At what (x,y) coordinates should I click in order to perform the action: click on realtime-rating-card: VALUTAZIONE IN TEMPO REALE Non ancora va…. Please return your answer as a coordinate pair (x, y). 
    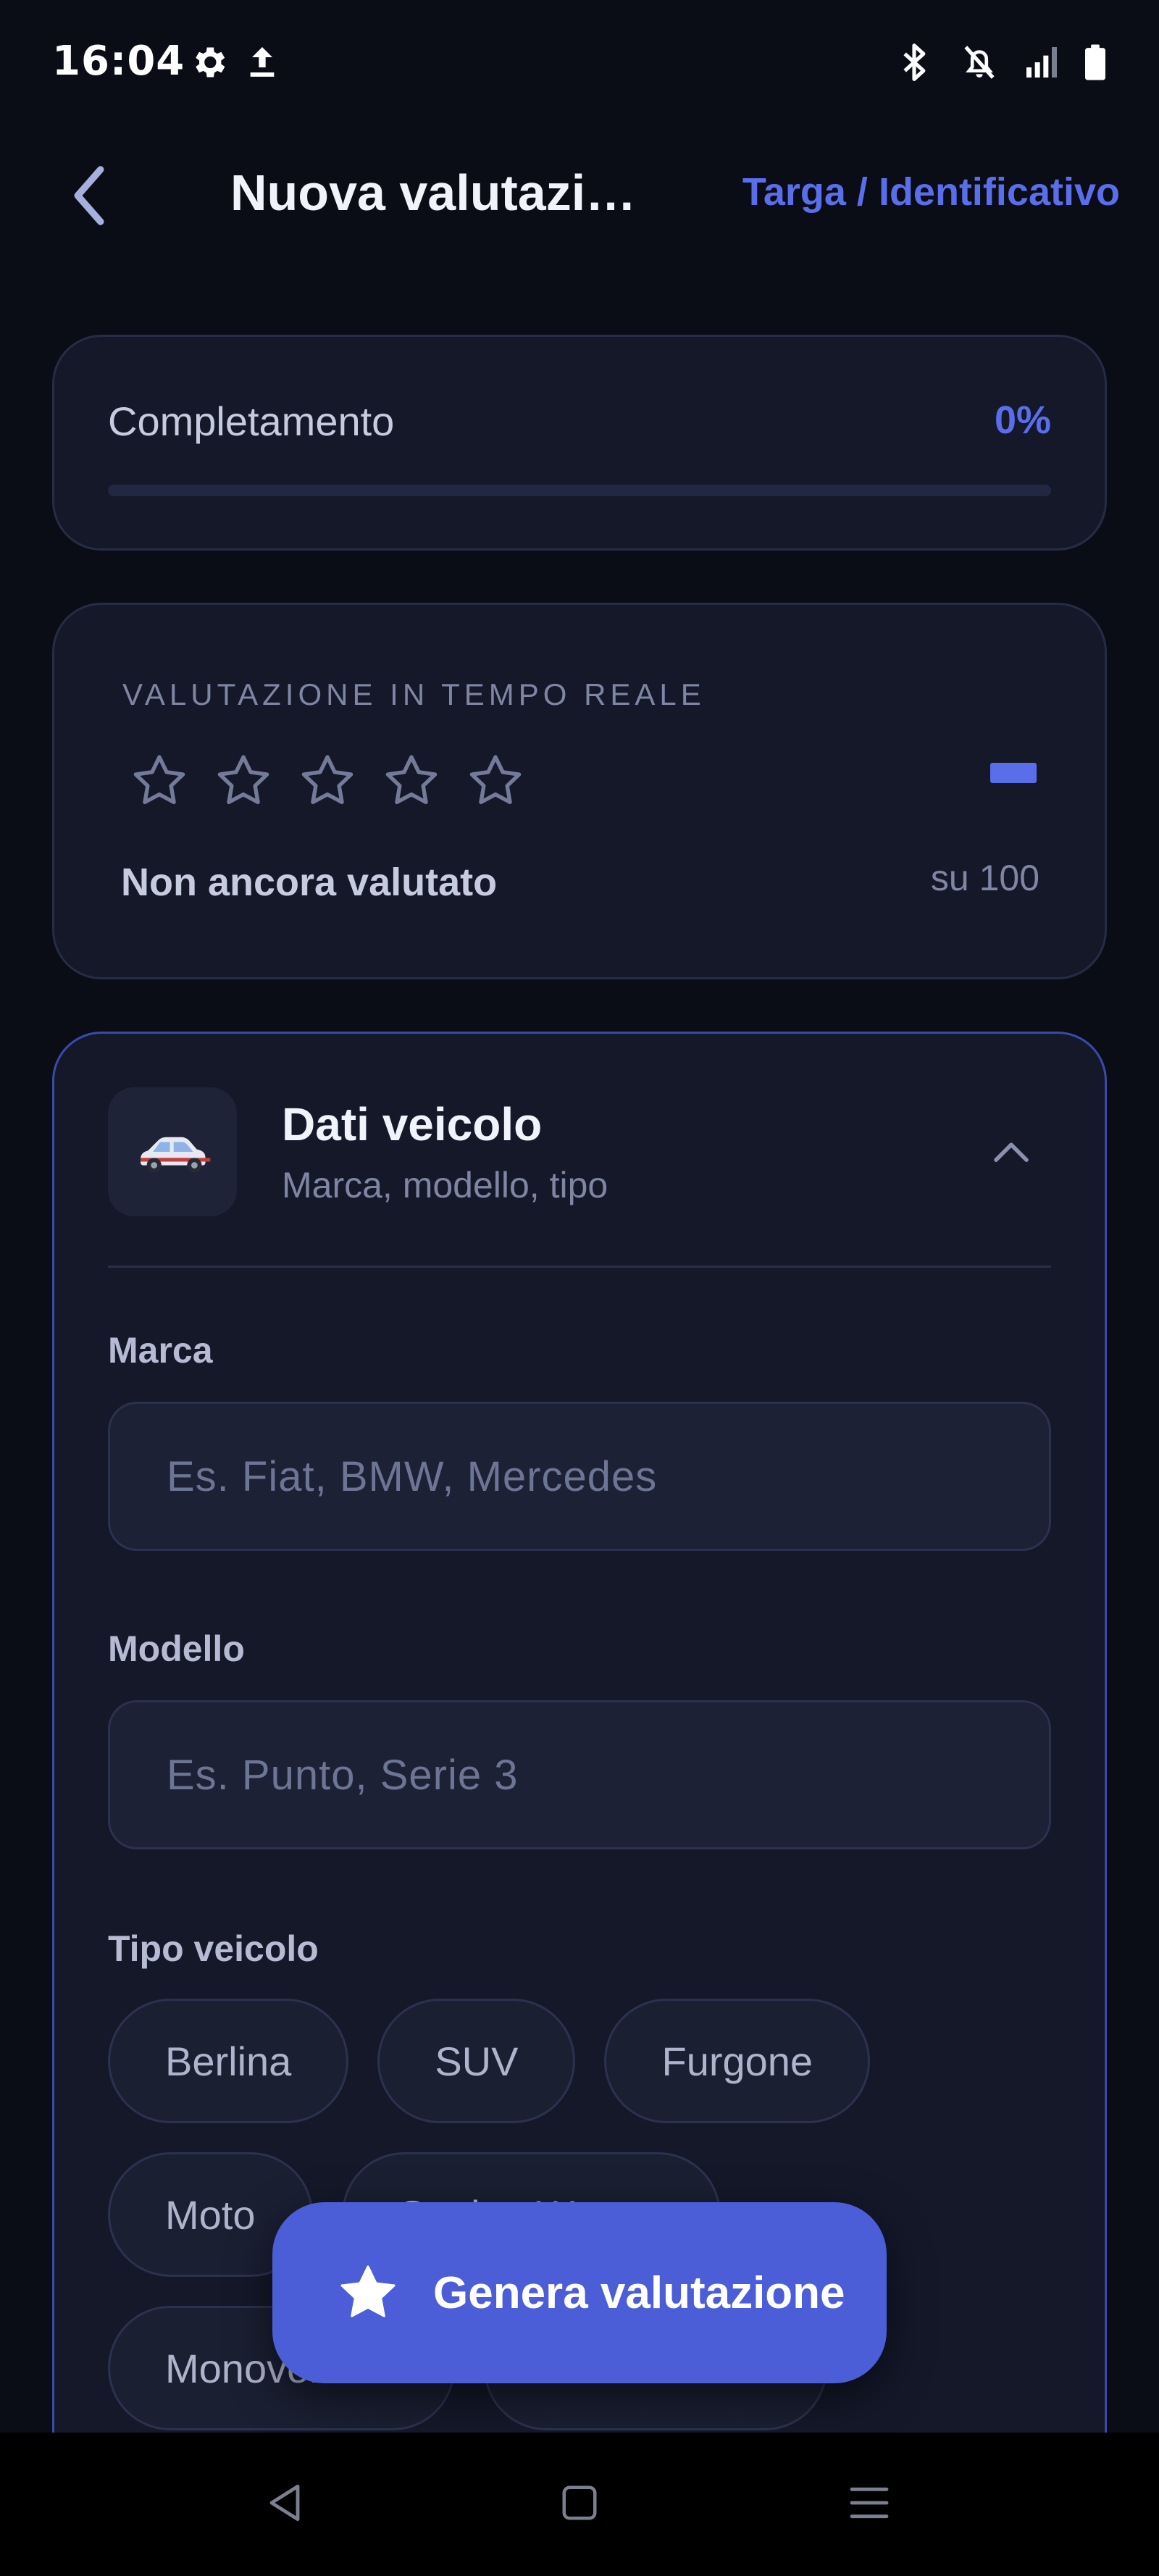
    Looking at the image, I should click on (579, 791).